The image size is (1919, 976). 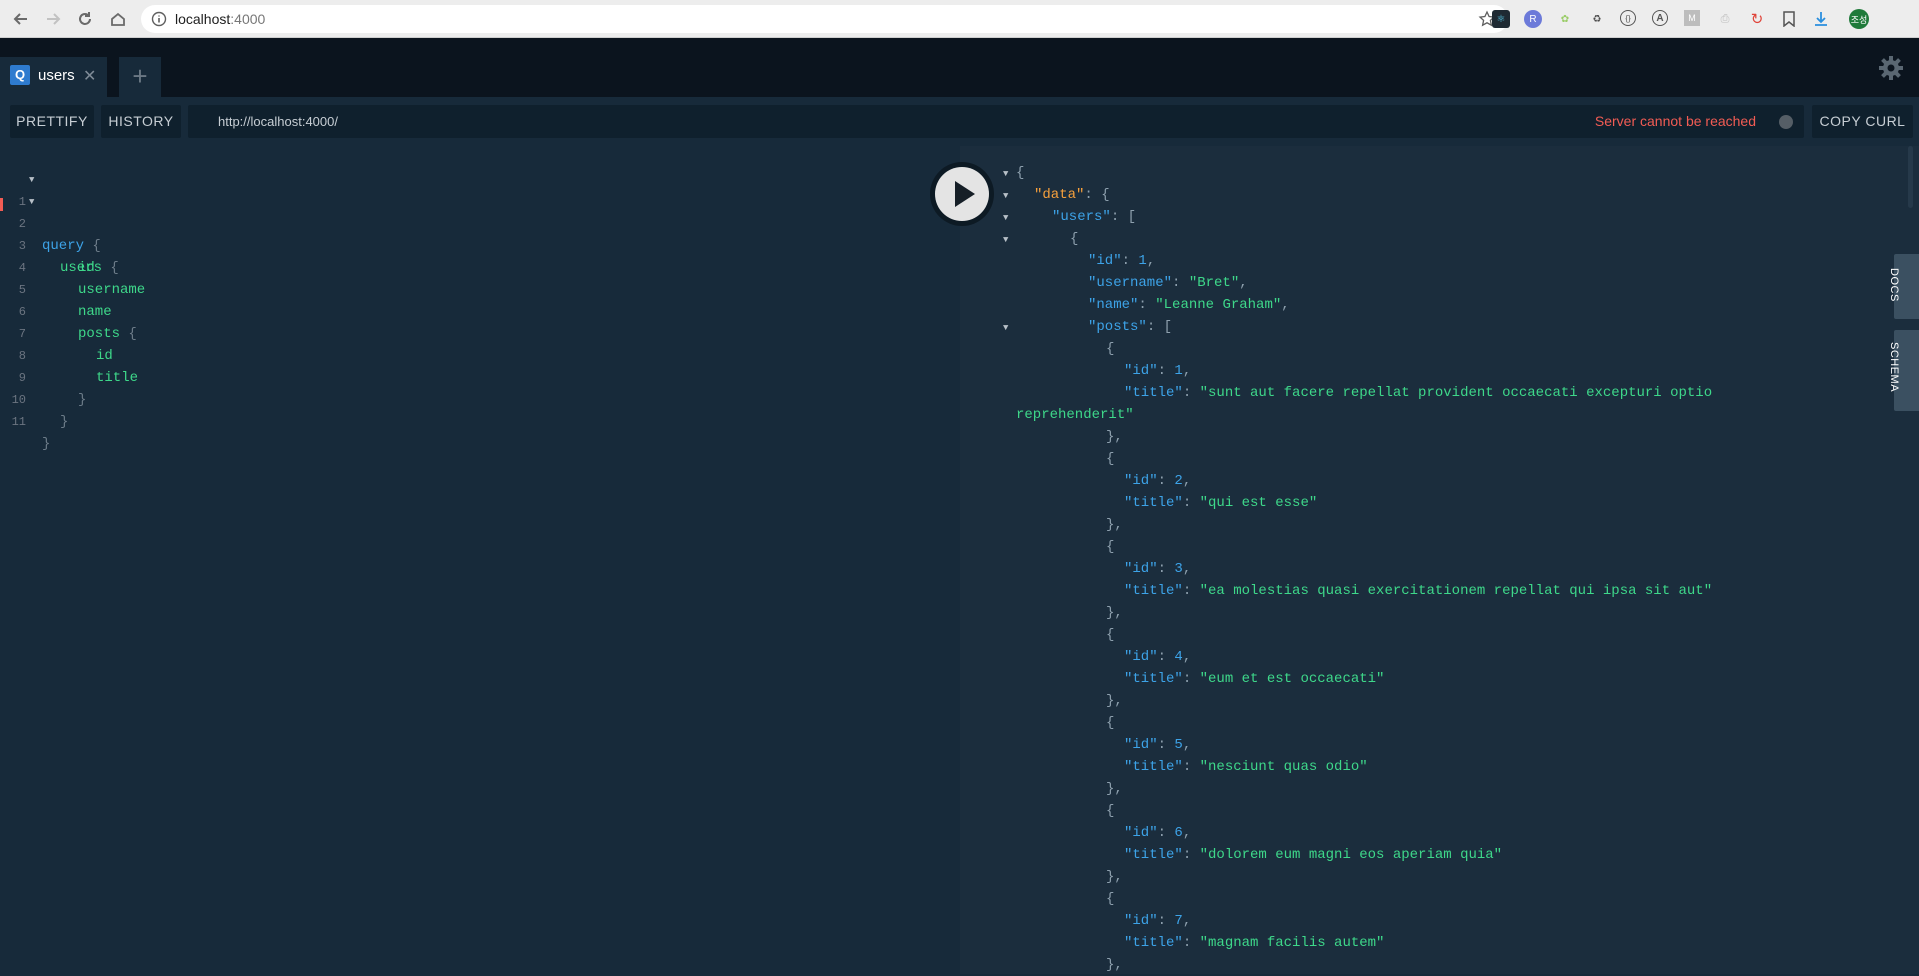 I want to click on result-line: "users": [, so click(x=1094, y=217).